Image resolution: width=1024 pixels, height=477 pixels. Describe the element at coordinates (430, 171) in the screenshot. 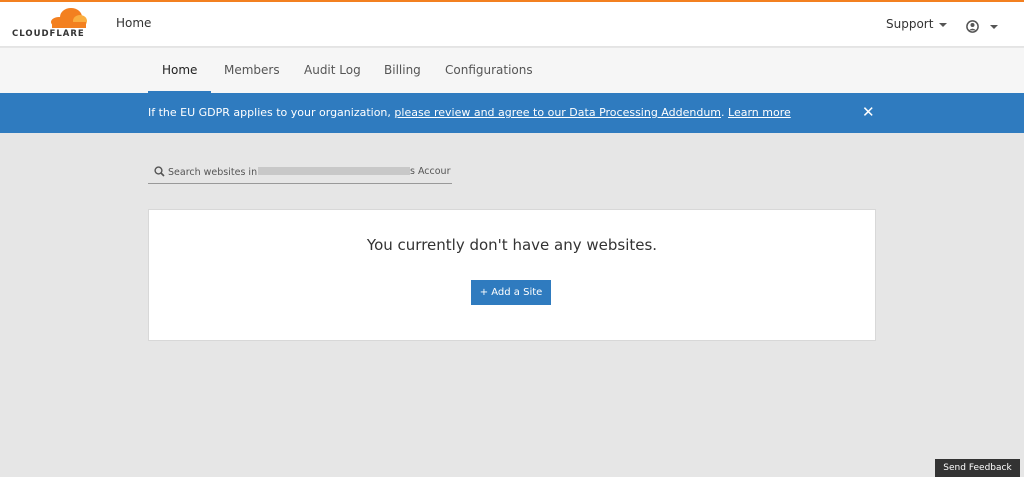

I see `search-placeholder-tail: s Accour` at that location.